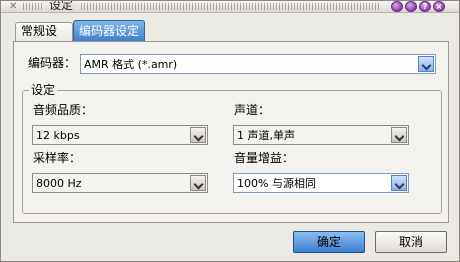 The height and width of the screenshot is (262, 460). I want to click on ok-button: 确定, so click(329, 242).